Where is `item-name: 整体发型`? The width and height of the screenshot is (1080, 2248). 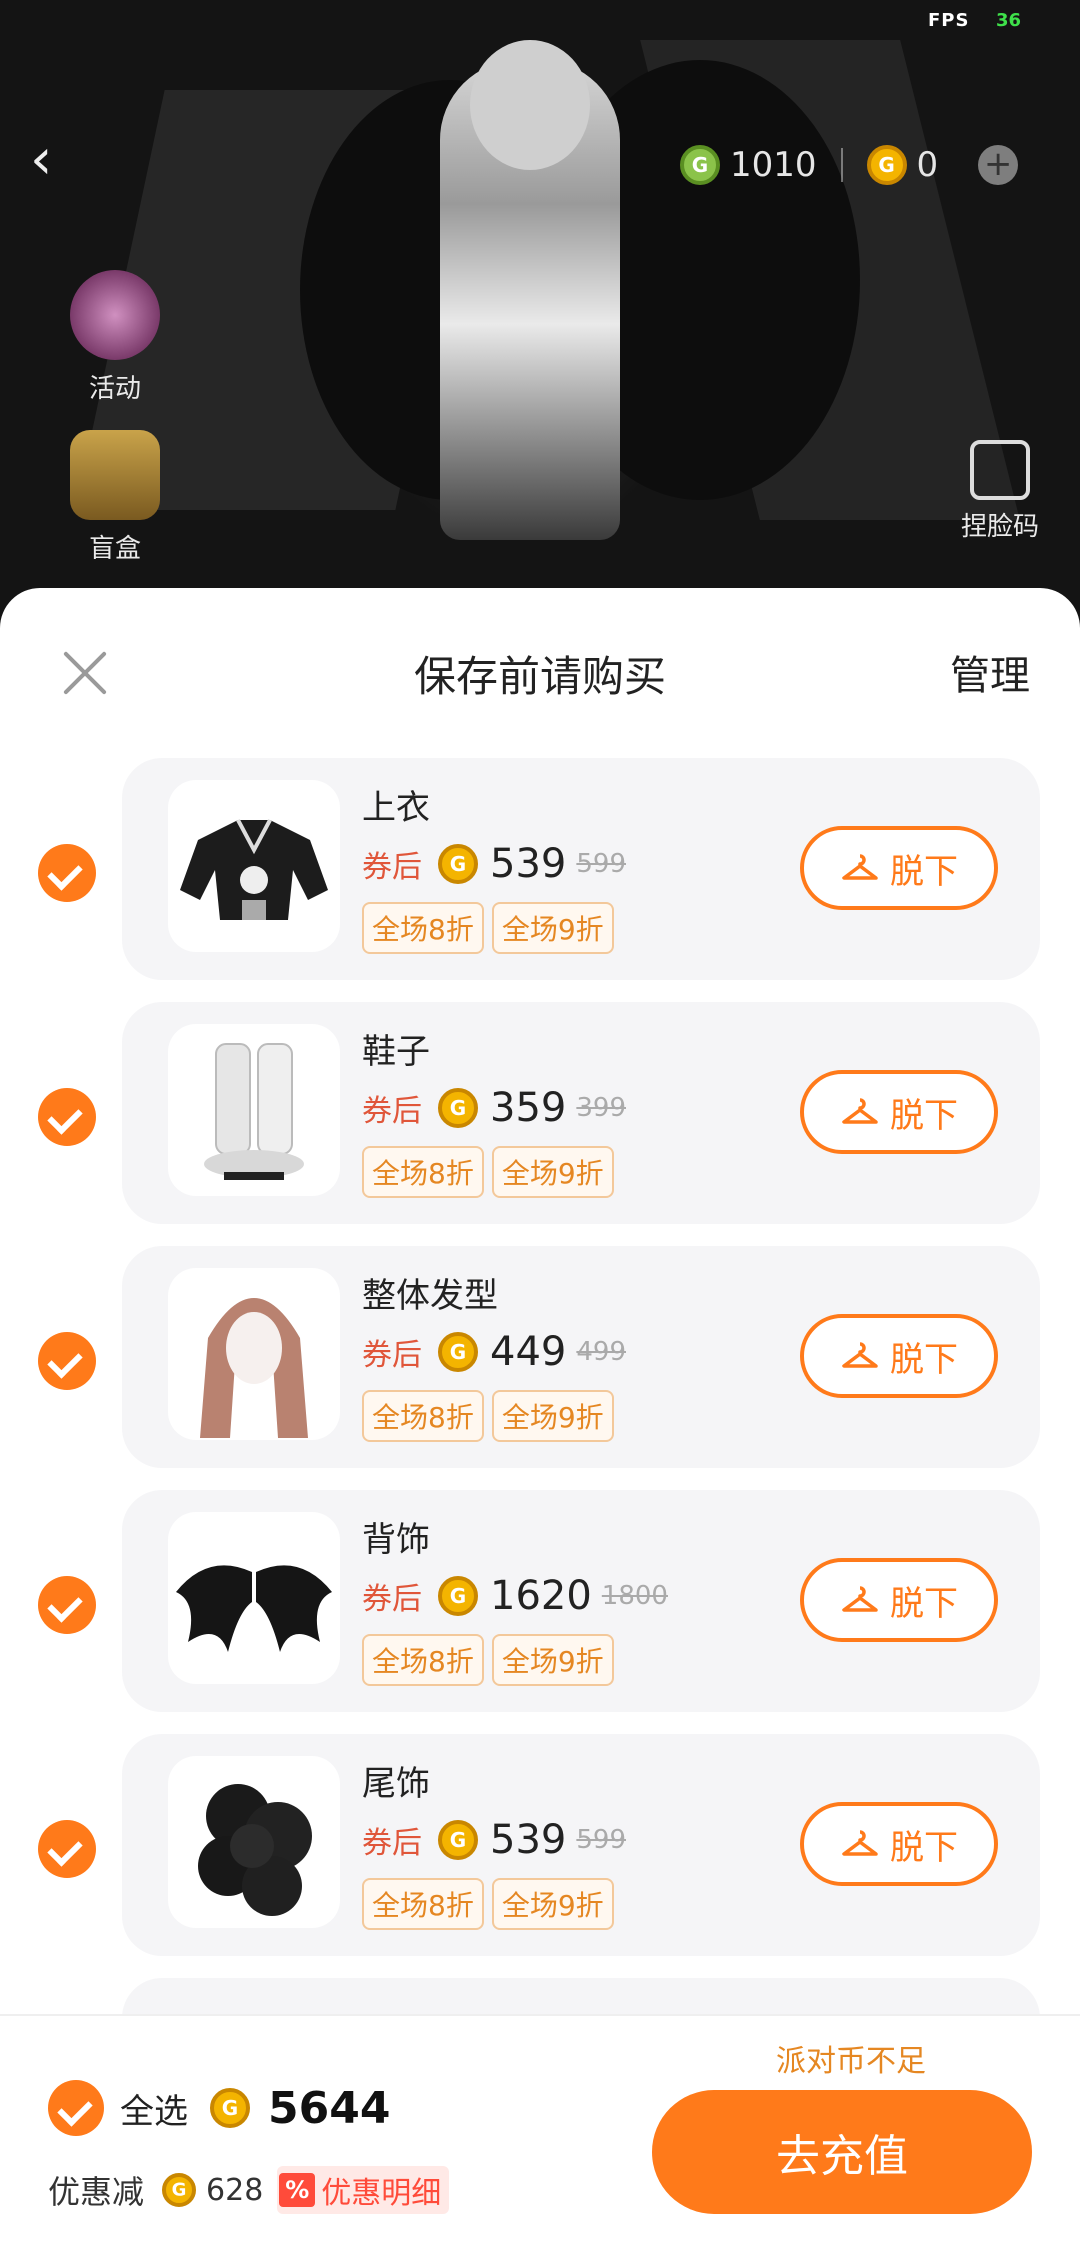 item-name: 整体发型 is located at coordinates (430, 1296).